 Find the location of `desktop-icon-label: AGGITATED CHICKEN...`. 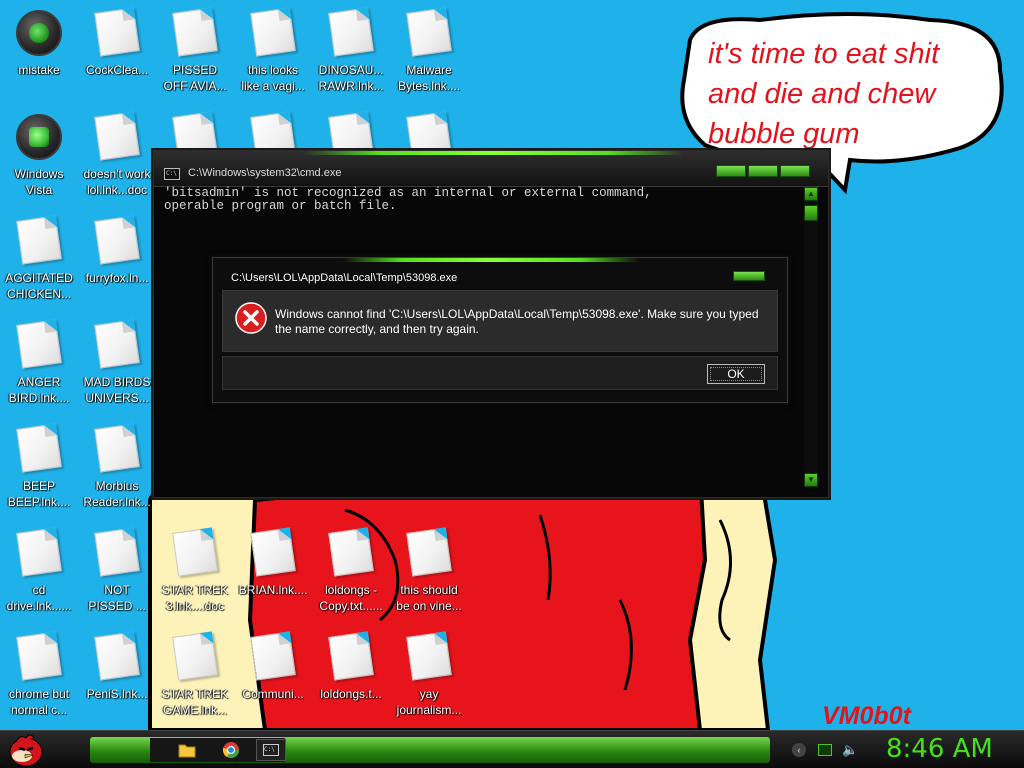

desktop-icon-label: AGGITATED CHICKEN... is located at coordinates (39, 286).